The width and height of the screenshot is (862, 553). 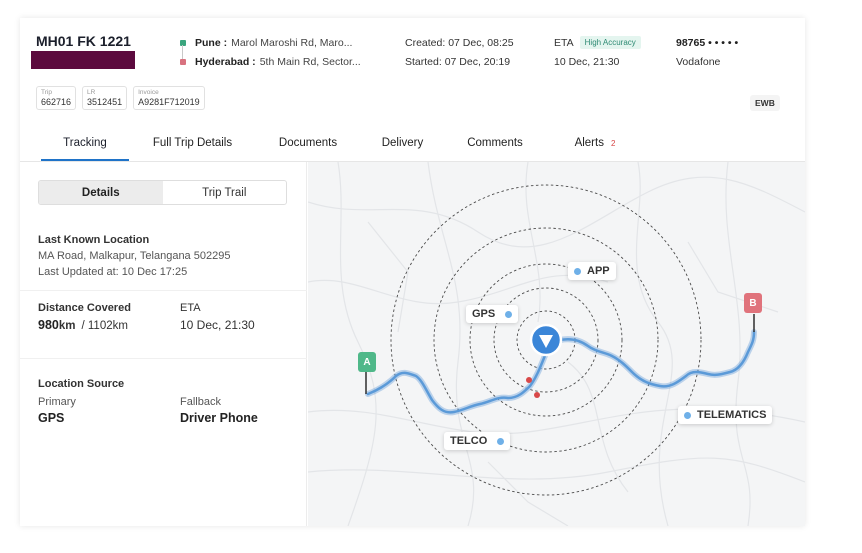 What do you see at coordinates (597, 52) in the screenshot?
I see `eta-summary: ETA High Accuracy 10 Dec, 21:30` at bounding box center [597, 52].